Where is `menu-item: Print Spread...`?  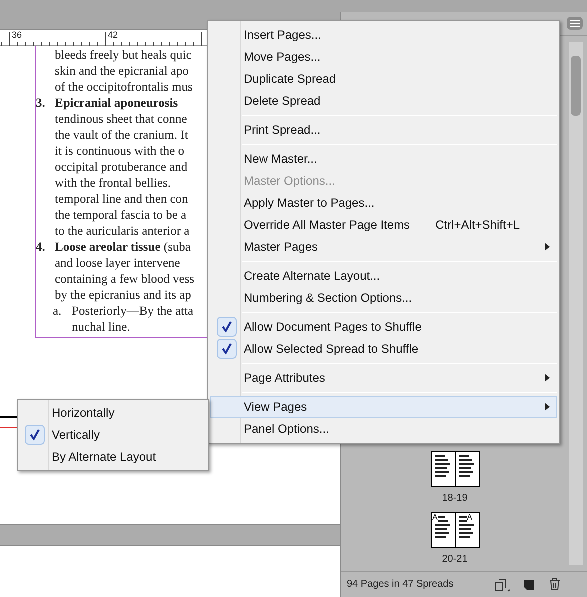
menu-item: Print Spread... is located at coordinates (383, 130).